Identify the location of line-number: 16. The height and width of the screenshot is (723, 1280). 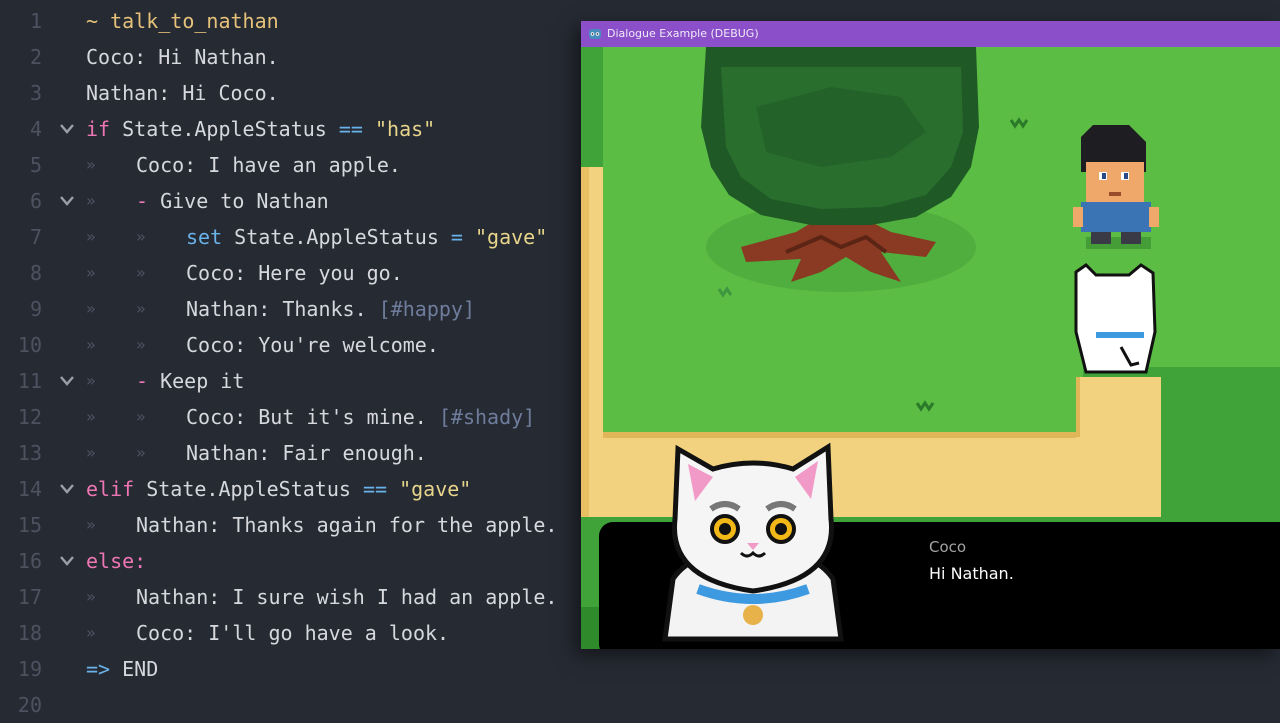
(29, 561).